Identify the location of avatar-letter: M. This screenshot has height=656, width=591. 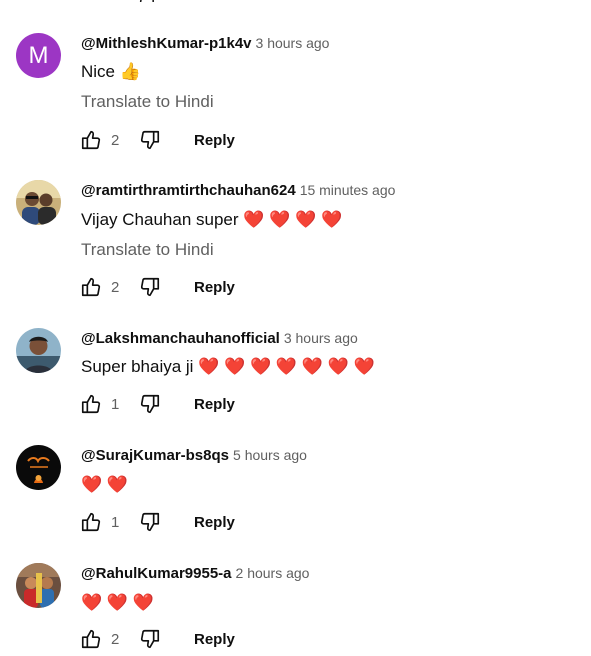
(38, 55).